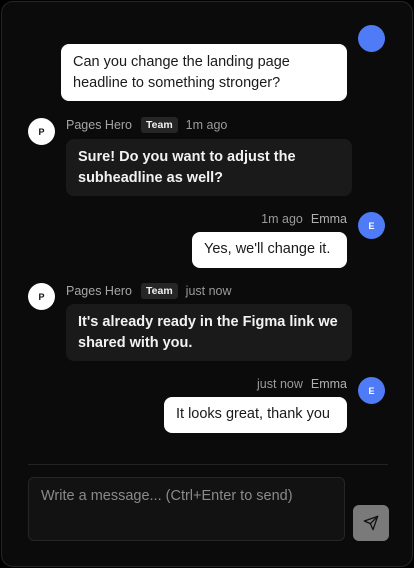  Describe the element at coordinates (269, 250) in the screenshot. I see `user-message-bubble: Yes, we'll change it.` at that location.